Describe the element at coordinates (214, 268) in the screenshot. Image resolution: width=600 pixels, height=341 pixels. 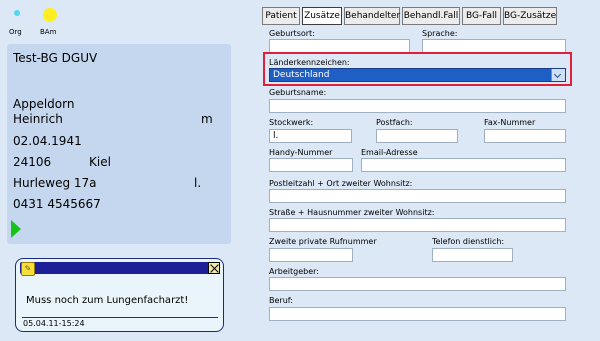
I see `close-icon` at that location.